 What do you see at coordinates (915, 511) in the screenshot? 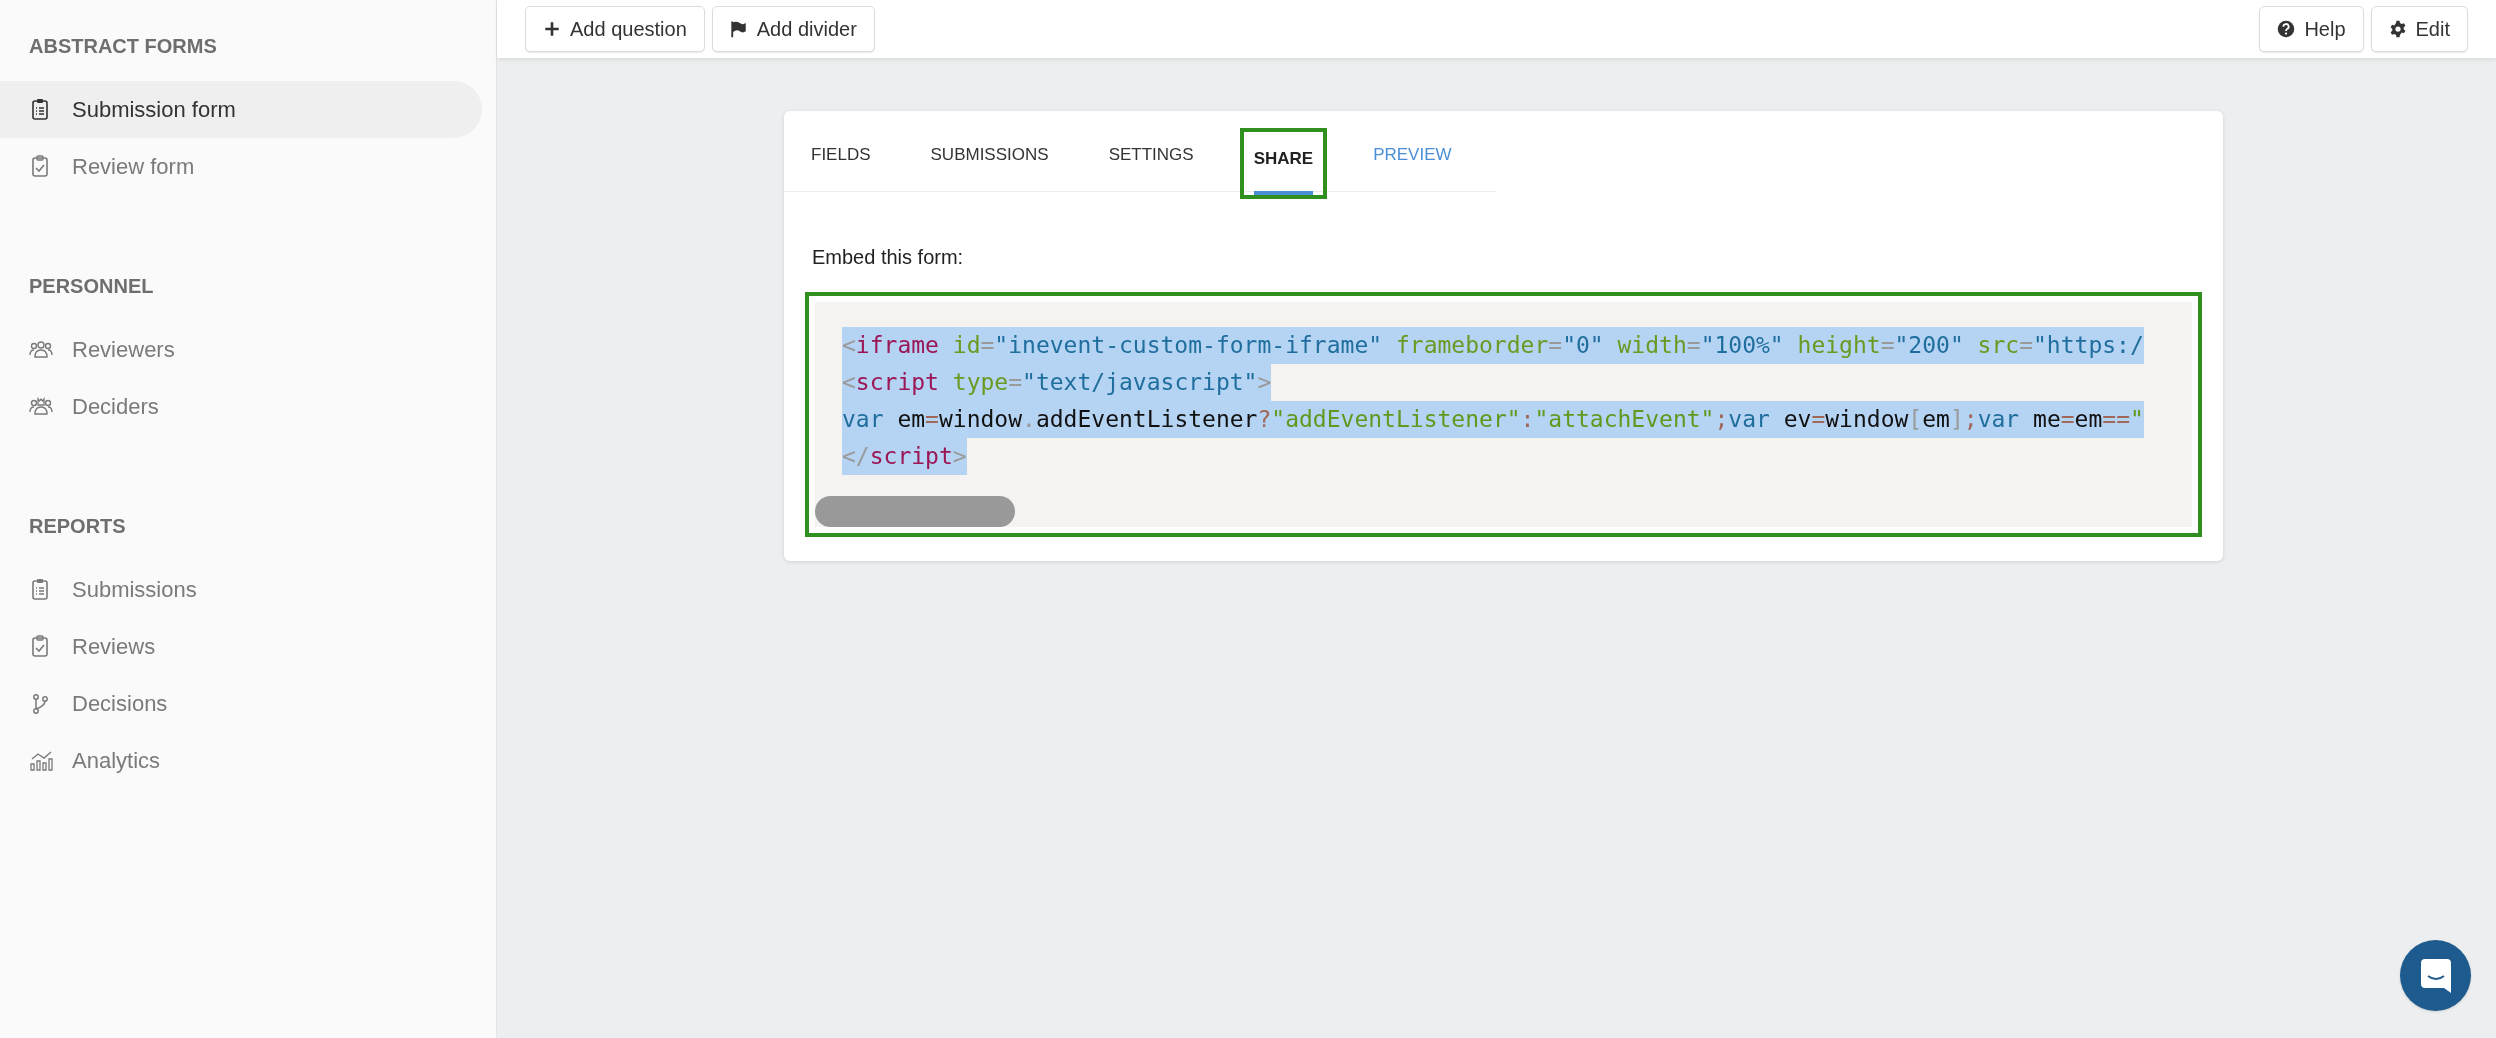
I see `scrollbar-thumb` at bounding box center [915, 511].